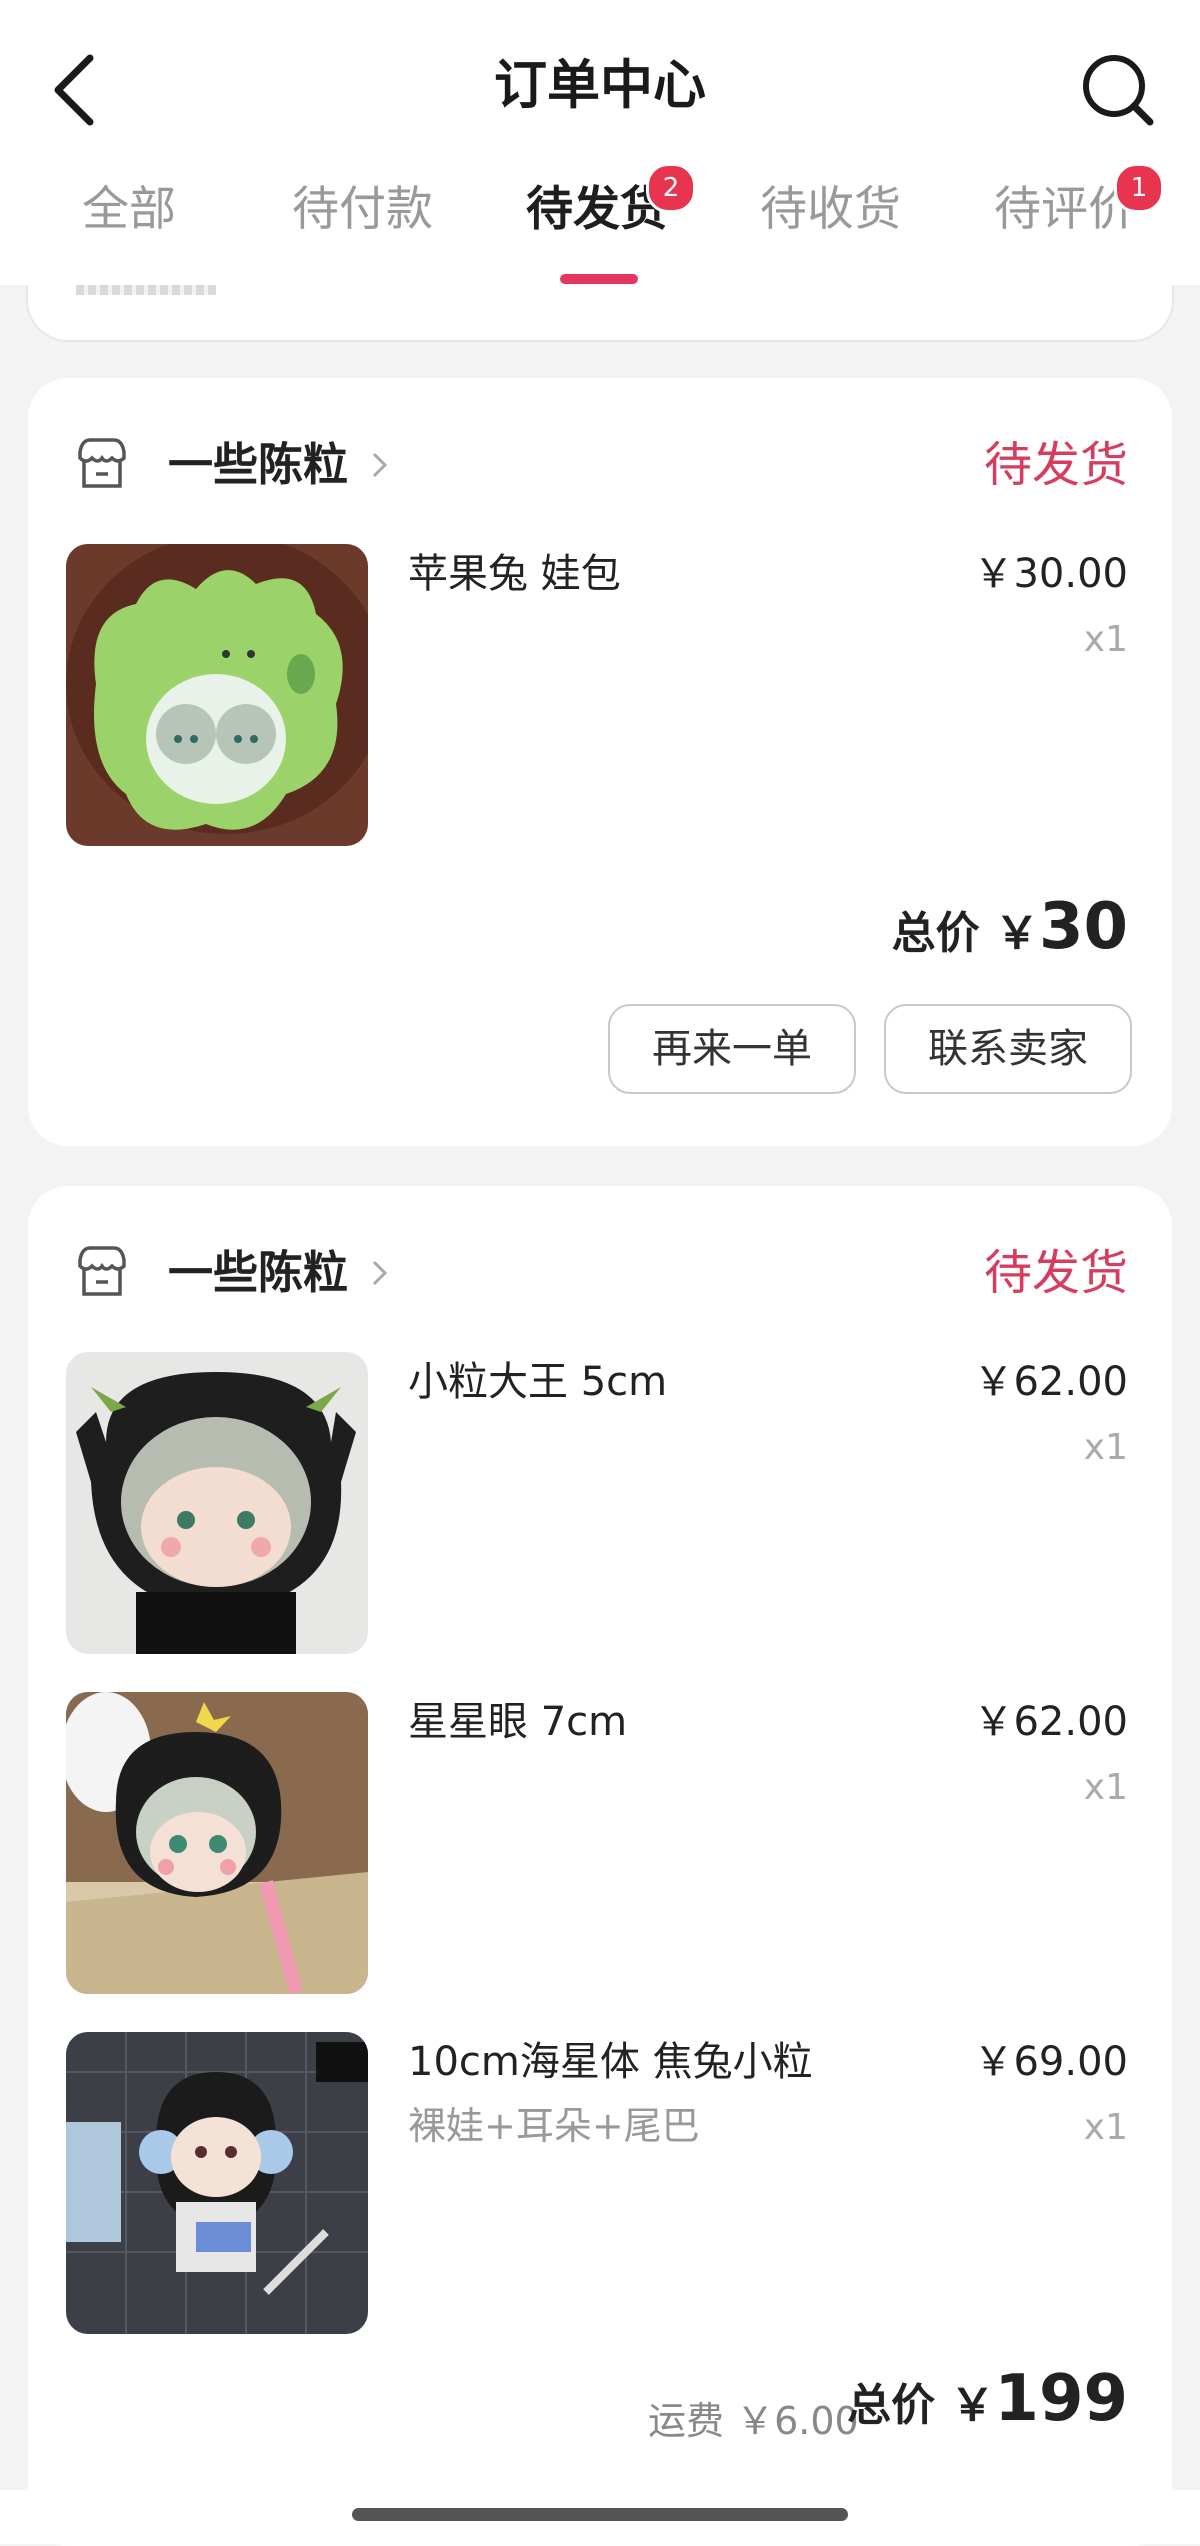 The height and width of the screenshot is (2546, 1200). I want to click on tab-all: 全部, so click(129, 210).